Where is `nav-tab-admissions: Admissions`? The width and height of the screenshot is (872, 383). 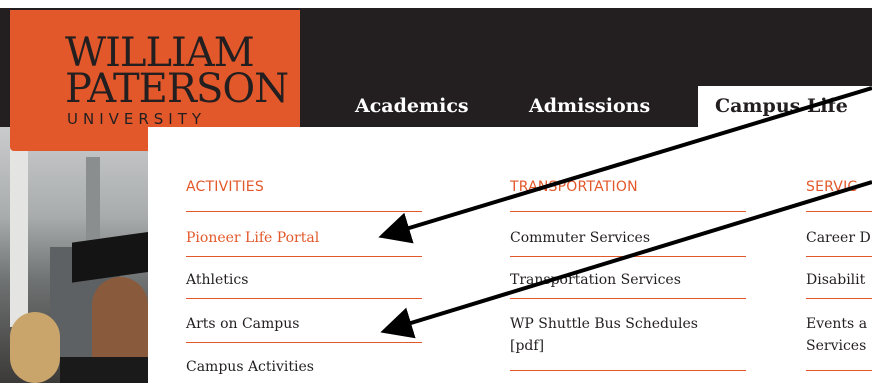
nav-tab-admissions: Admissions is located at coordinates (589, 106).